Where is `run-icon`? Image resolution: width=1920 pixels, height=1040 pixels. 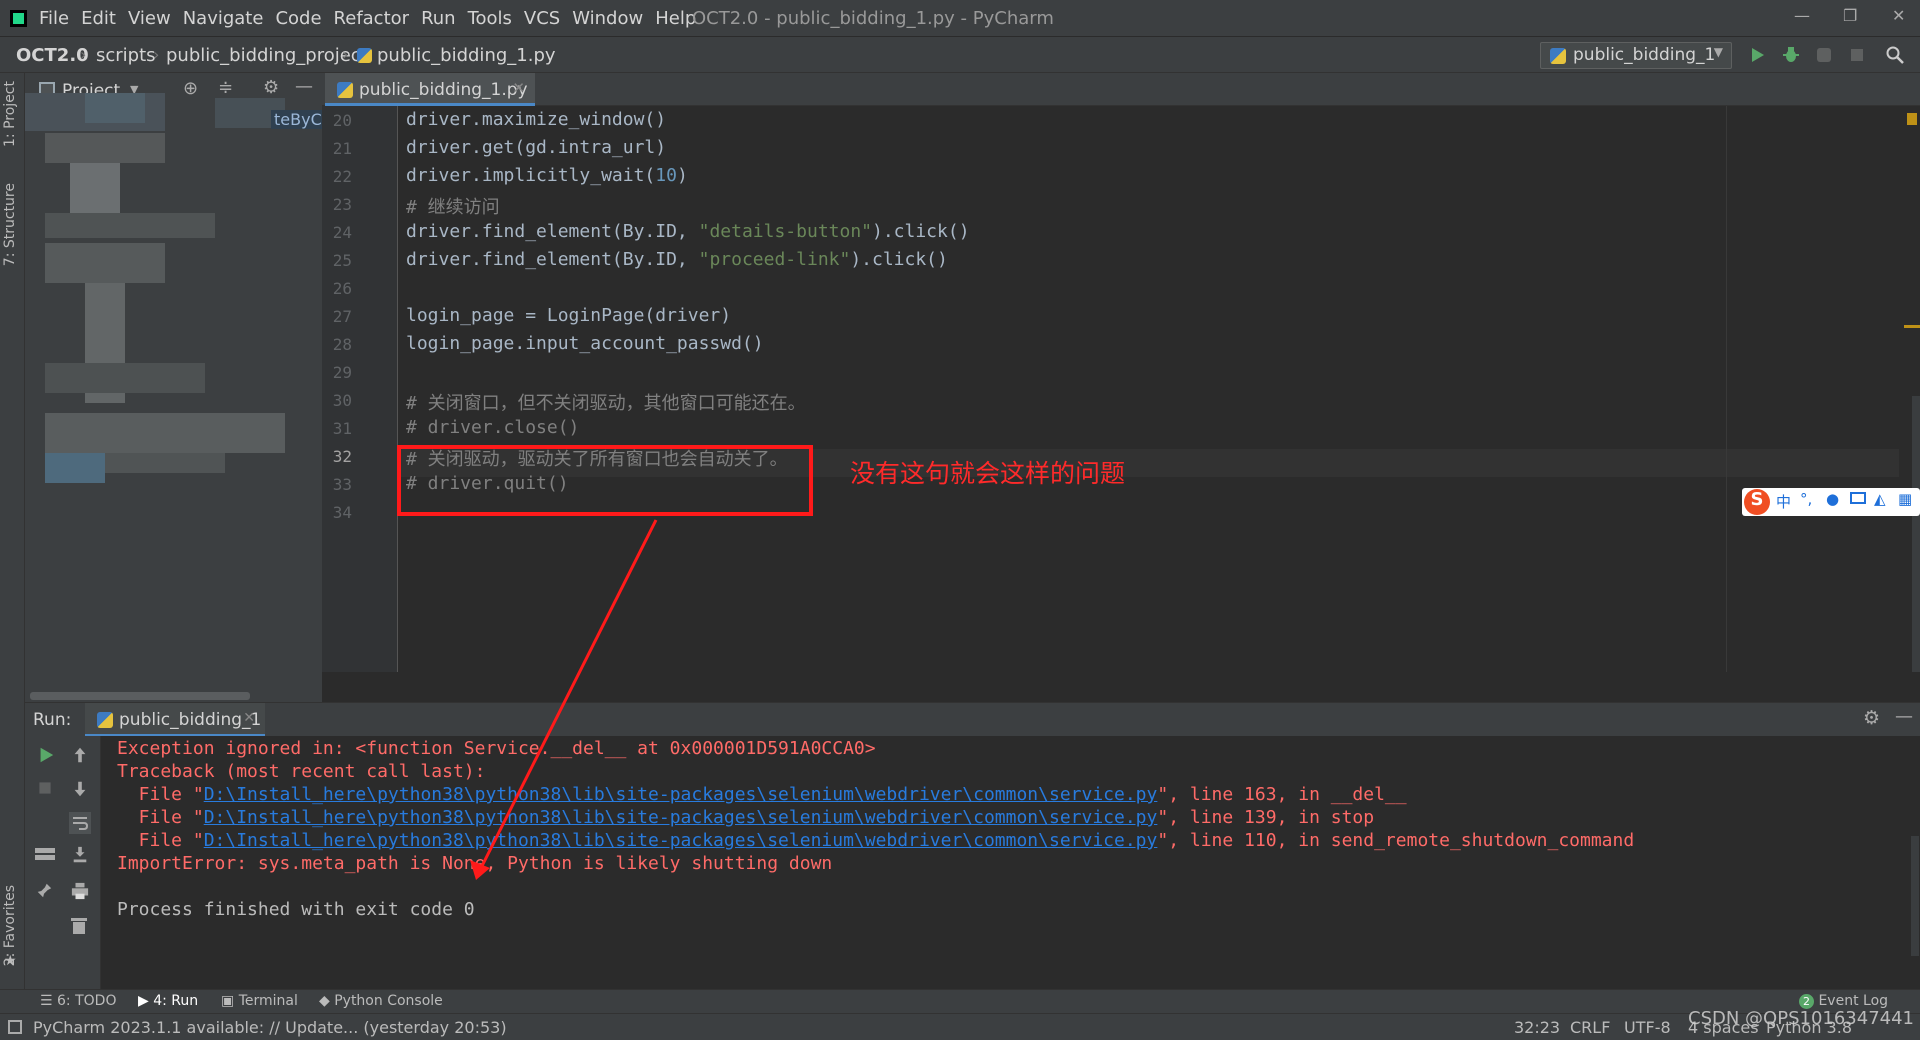
run-icon is located at coordinates (1757, 55).